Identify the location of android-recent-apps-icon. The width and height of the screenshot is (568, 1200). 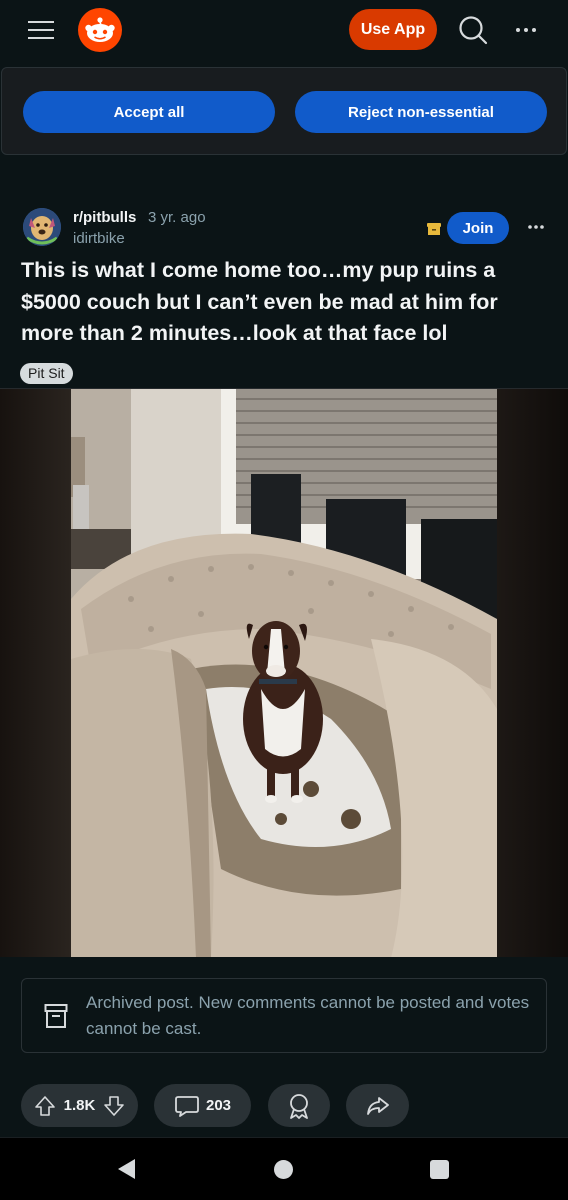
(439, 1169).